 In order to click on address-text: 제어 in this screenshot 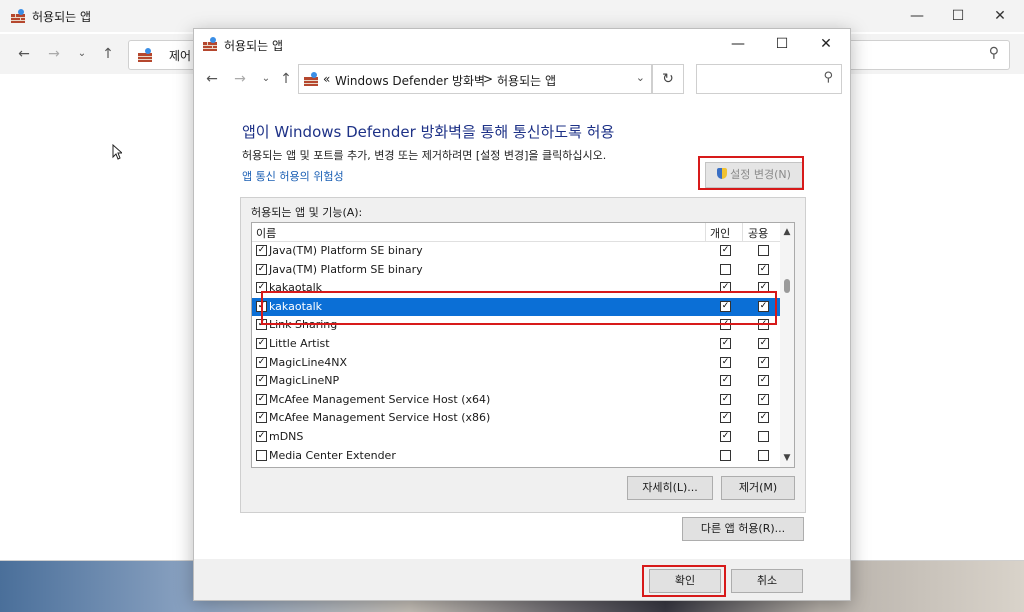, I will do `click(180, 56)`.